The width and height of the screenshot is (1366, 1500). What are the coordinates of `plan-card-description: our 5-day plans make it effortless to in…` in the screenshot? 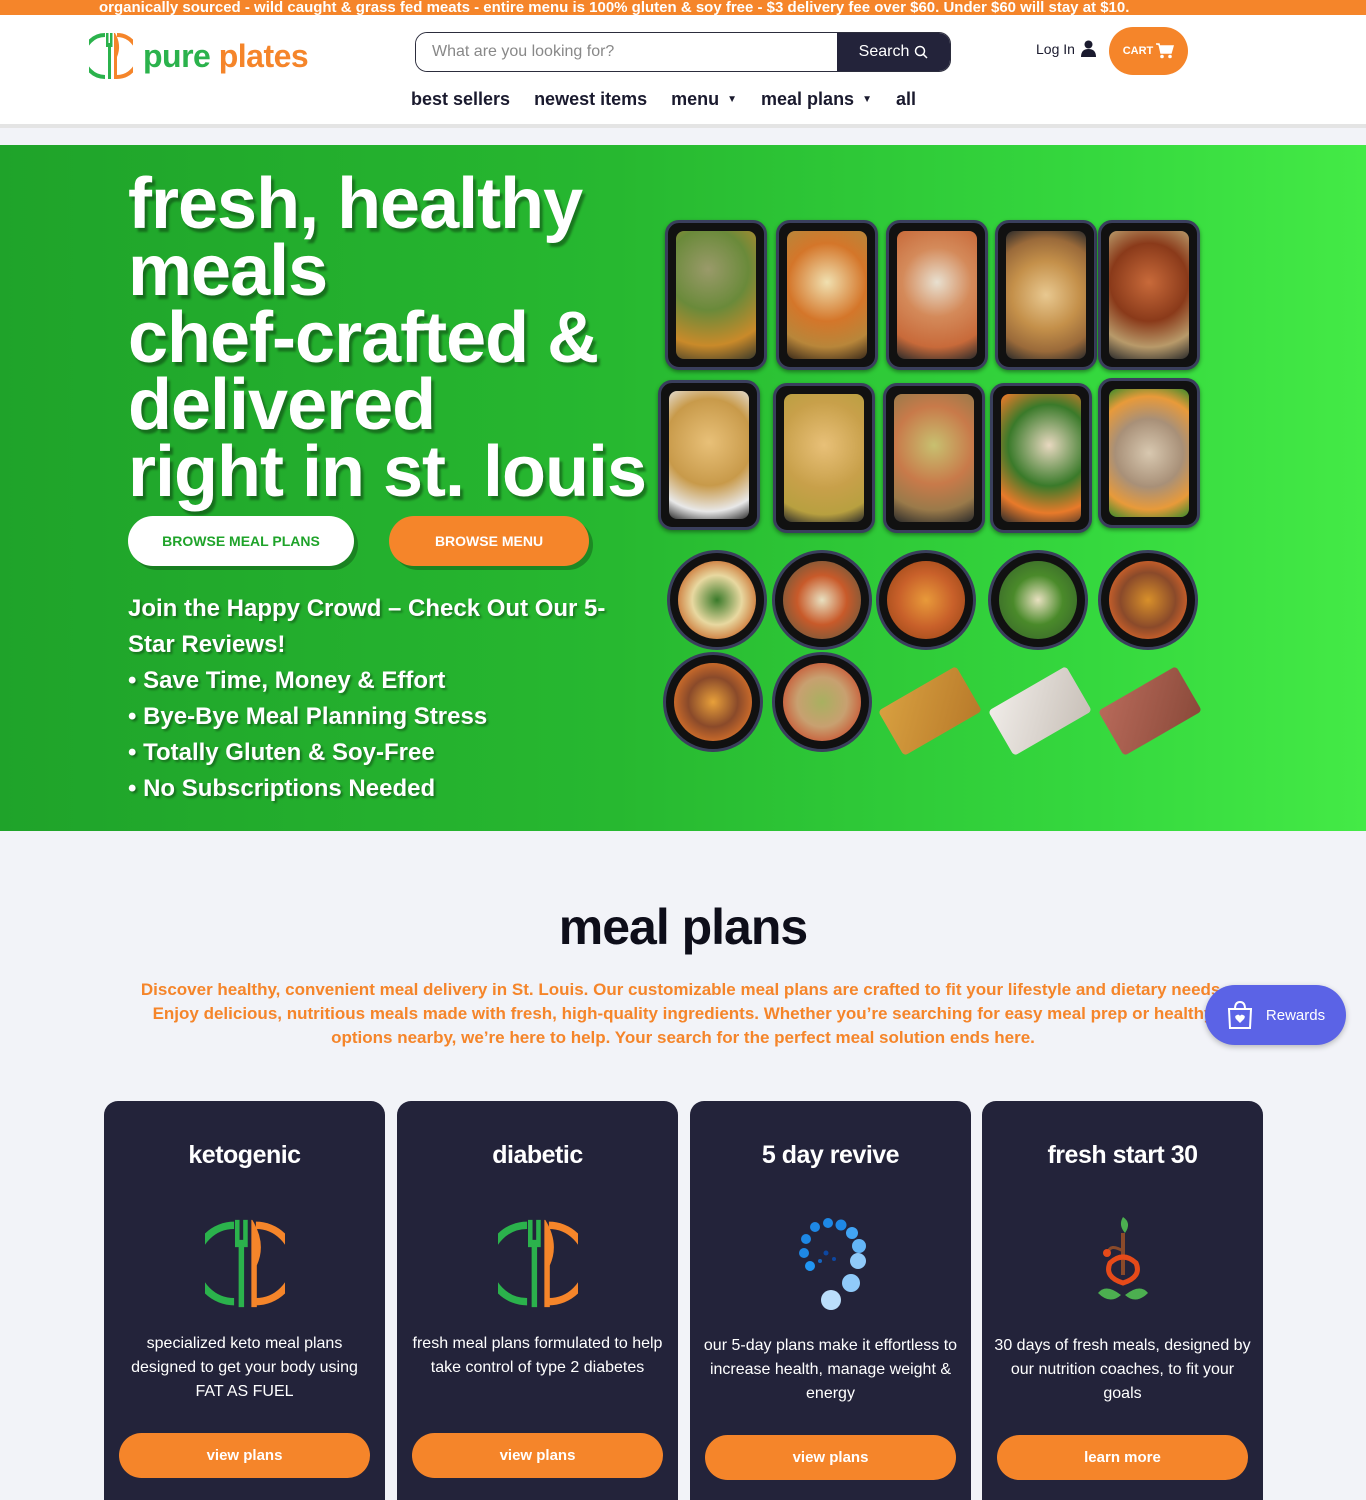 It's located at (830, 1369).